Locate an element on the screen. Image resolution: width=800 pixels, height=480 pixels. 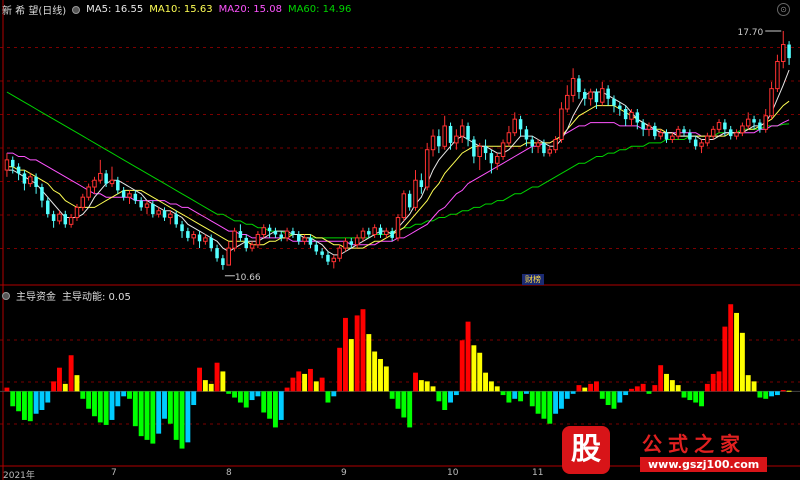
ma10-label: MA10: 15.63 is located at coordinates (181, 9).